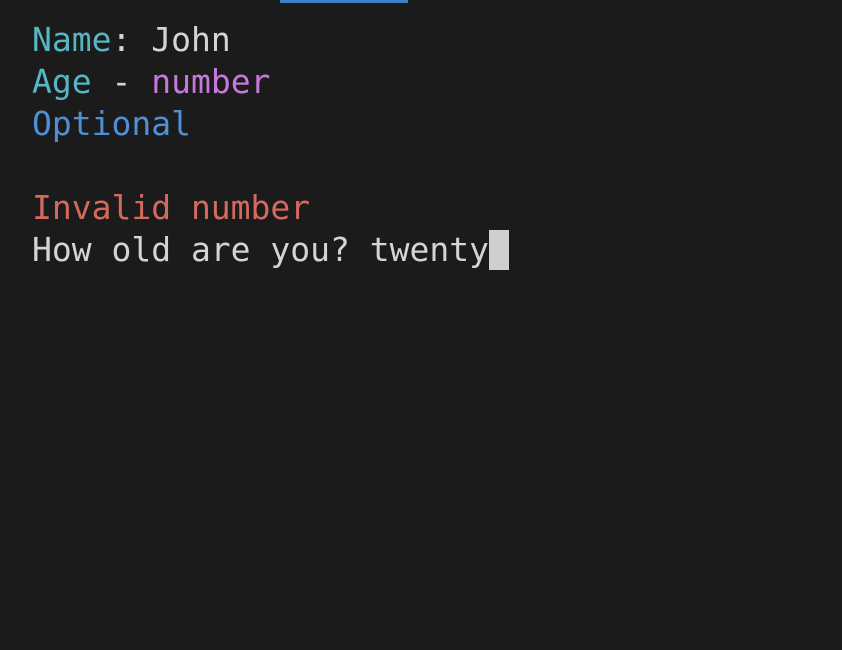  Describe the element at coordinates (498, 250) in the screenshot. I see `text-cursor` at that location.